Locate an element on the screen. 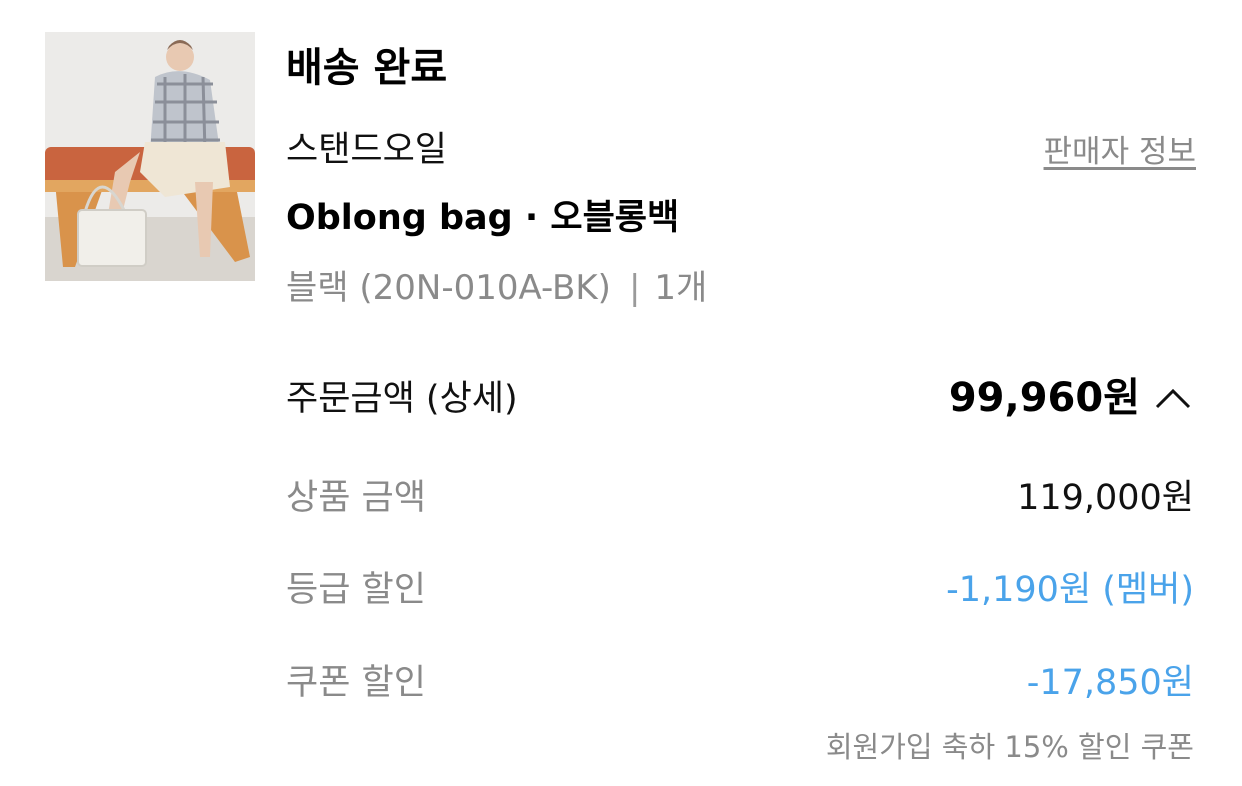  order-total: 99,960원 is located at coordinates (1070, 398).